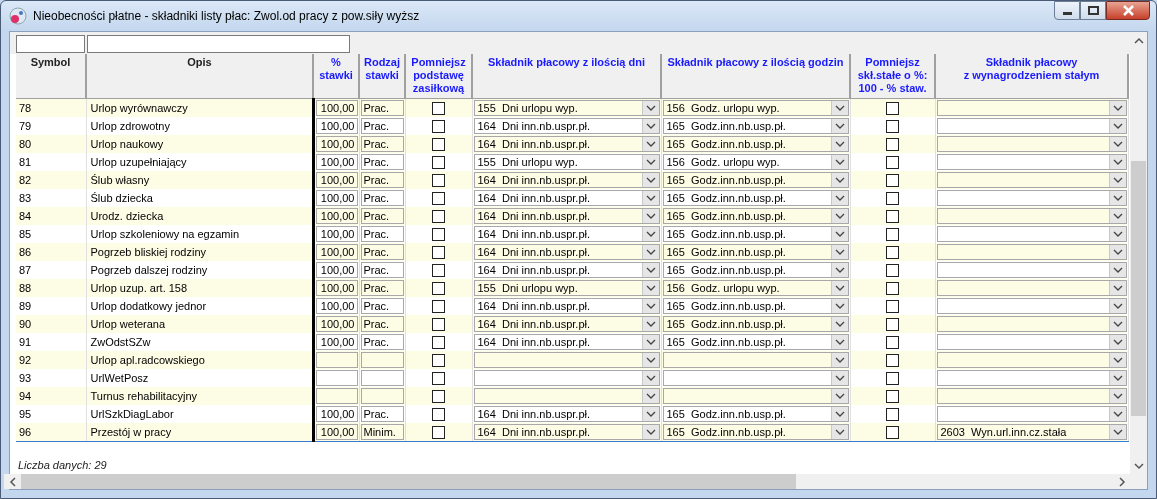 The width and height of the screenshot is (1157, 499). Describe the element at coordinates (1031, 432) in the screenshot. I see `dropdown-field: 2603 Wyn.url.inn.cz.stała` at that location.